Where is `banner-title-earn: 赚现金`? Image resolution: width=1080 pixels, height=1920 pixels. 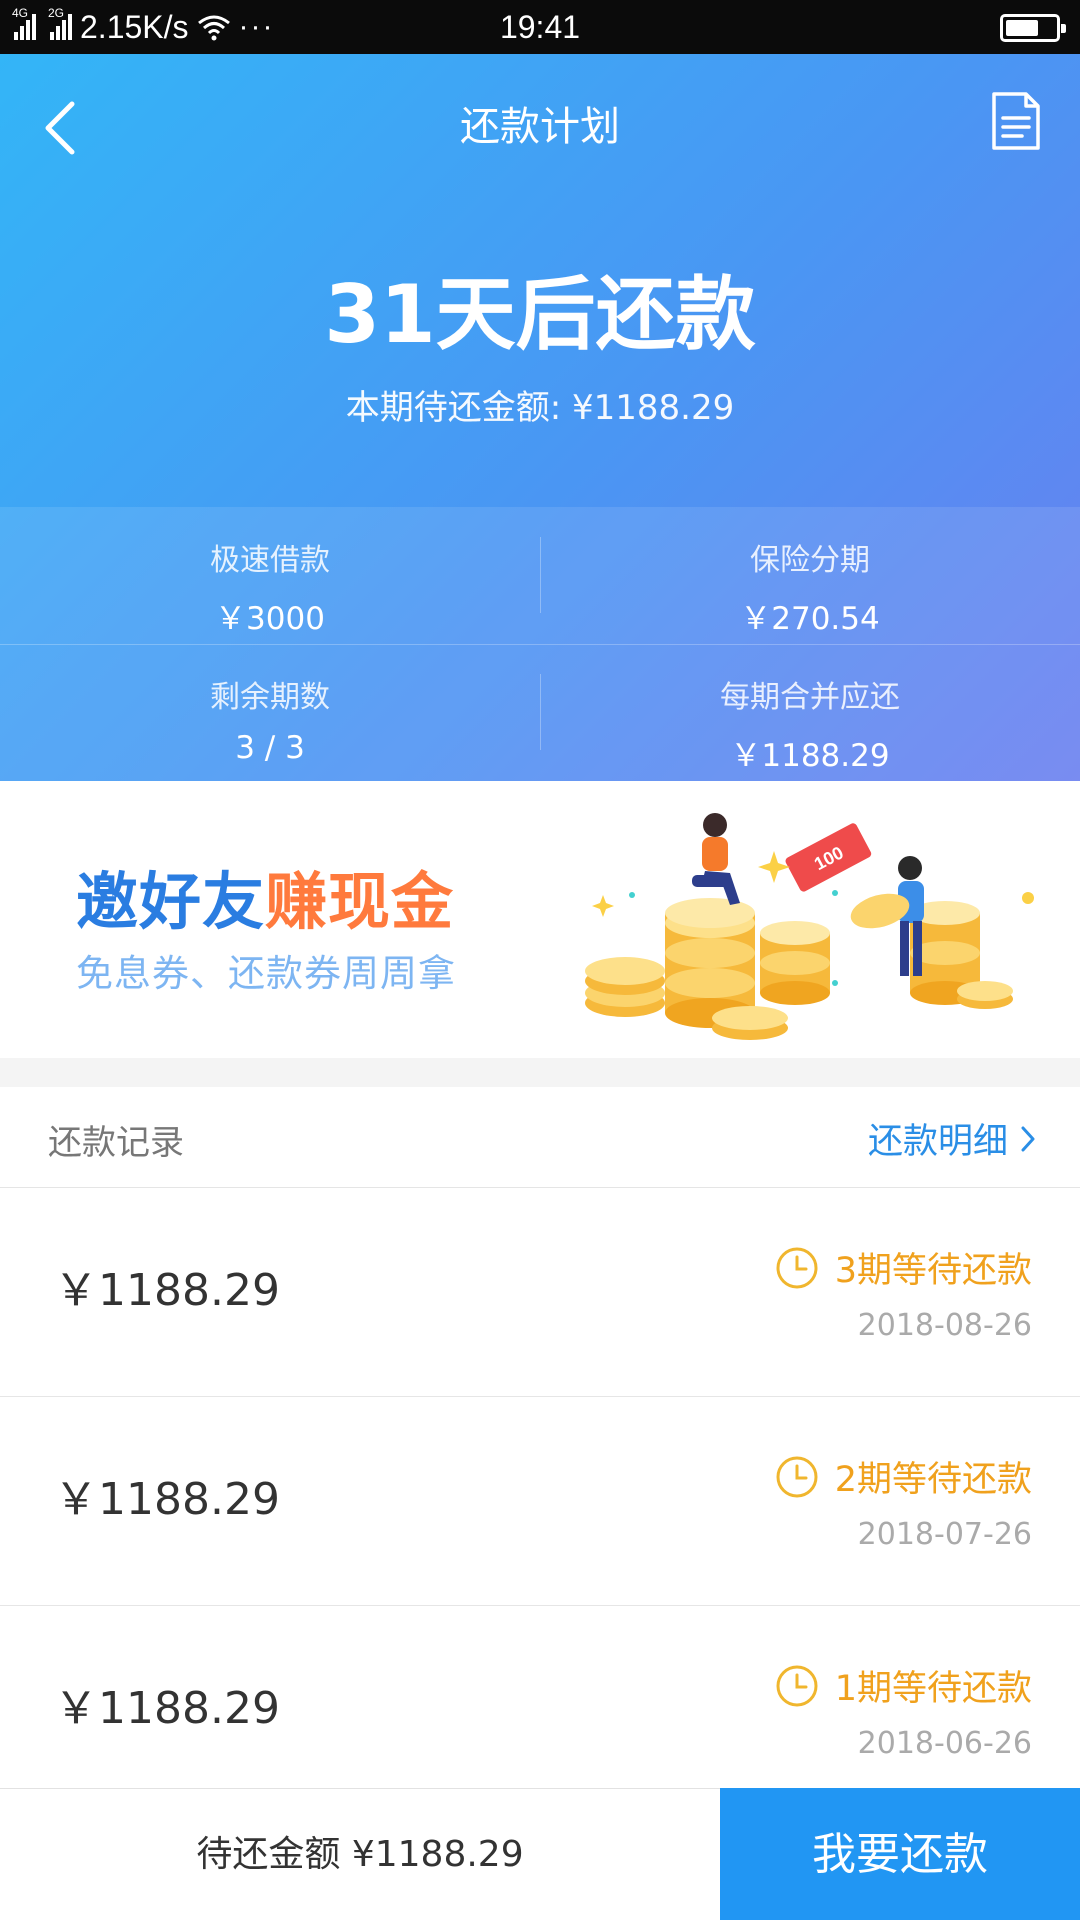 banner-title-earn: 赚现金 is located at coordinates (360, 901).